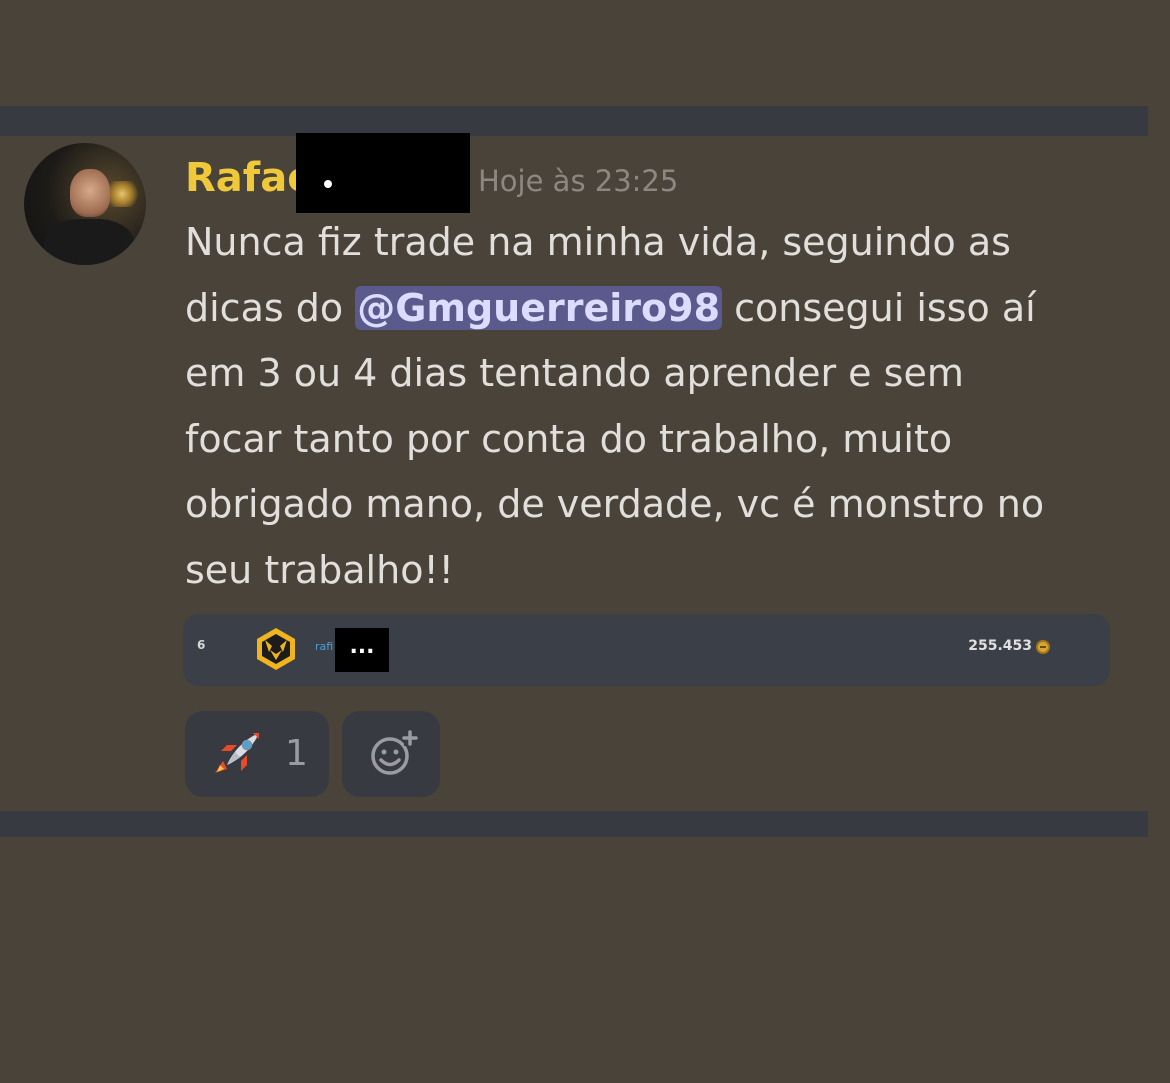 The height and width of the screenshot is (1083, 1170). Describe the element at coordinates (276, 649) in the screenshot. I see `wolf-badge-icon` at that location.